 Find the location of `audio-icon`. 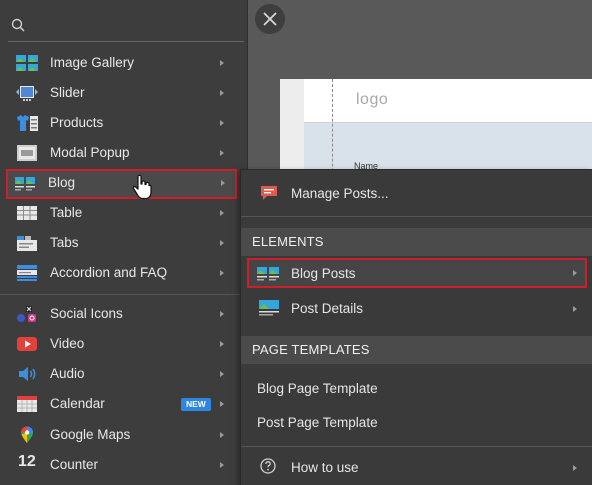

audio-icon is located at coordinates (27, 374).